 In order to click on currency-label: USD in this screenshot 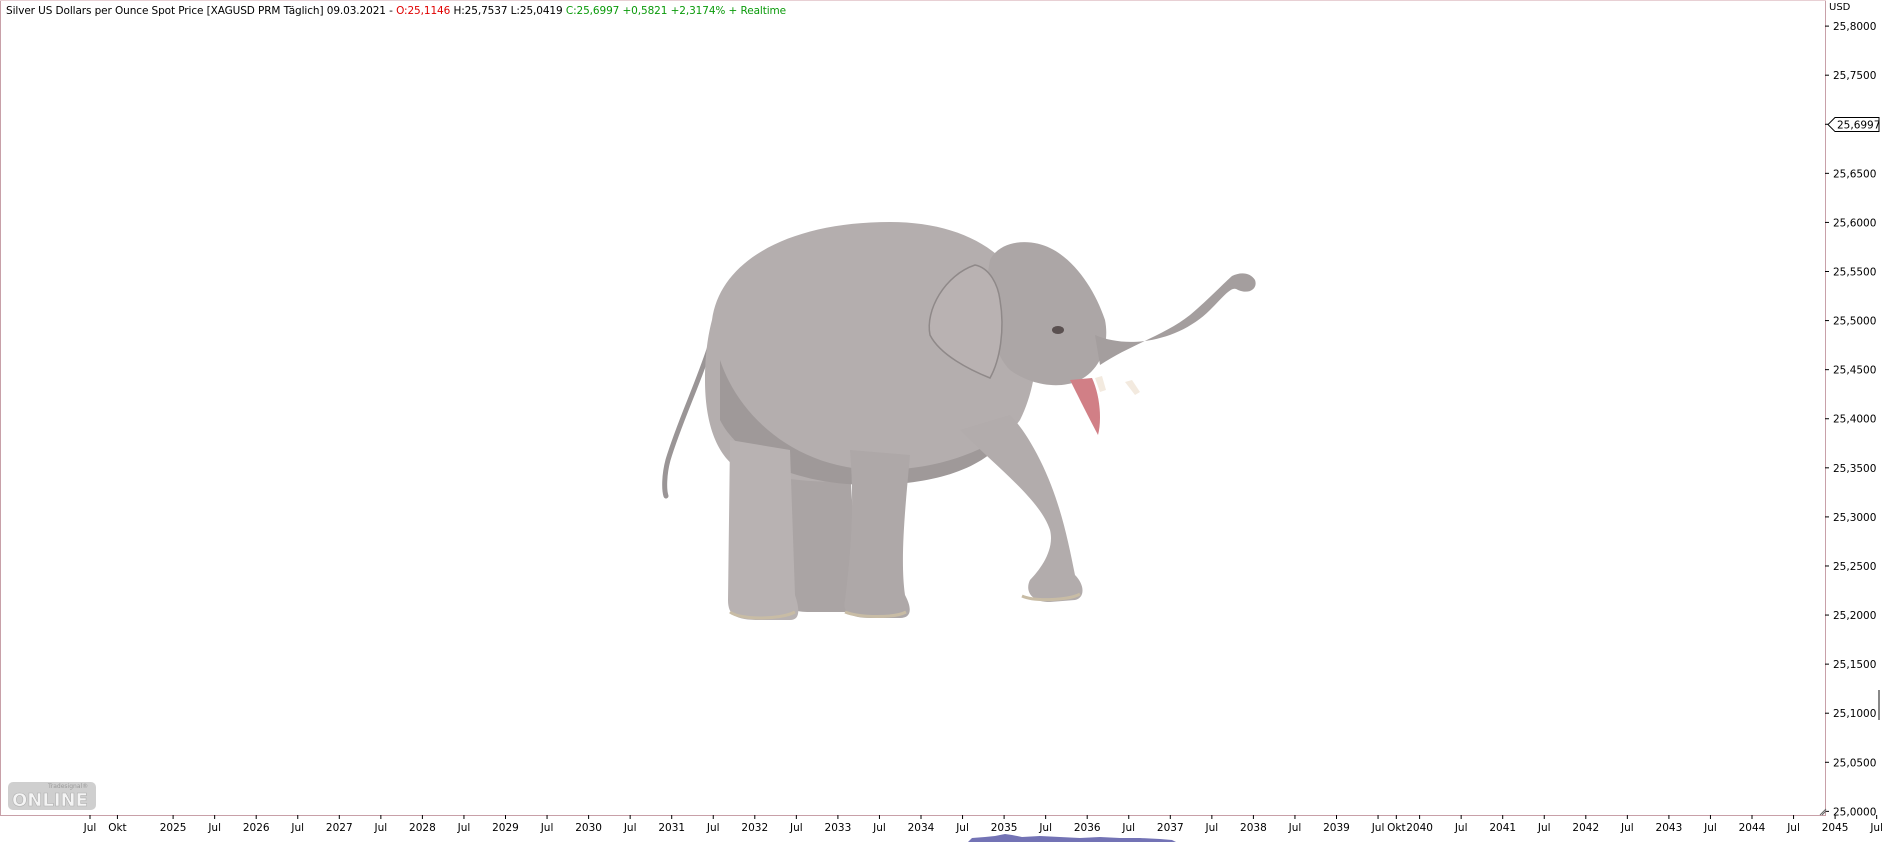, I will do `click(1840, 7)`.